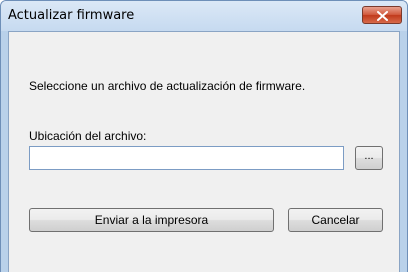 The height and width of the screenshot is (272, 408). I want to click on window-title: Actualizar firmware, so click(71, 15).